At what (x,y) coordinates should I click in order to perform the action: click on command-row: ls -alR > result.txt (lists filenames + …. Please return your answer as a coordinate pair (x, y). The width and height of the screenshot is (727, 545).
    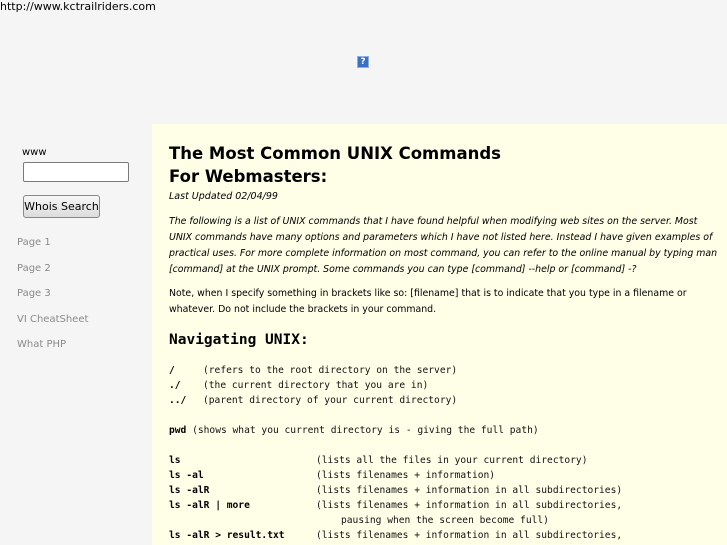
    Looking at the image, I should click on (445, 535).